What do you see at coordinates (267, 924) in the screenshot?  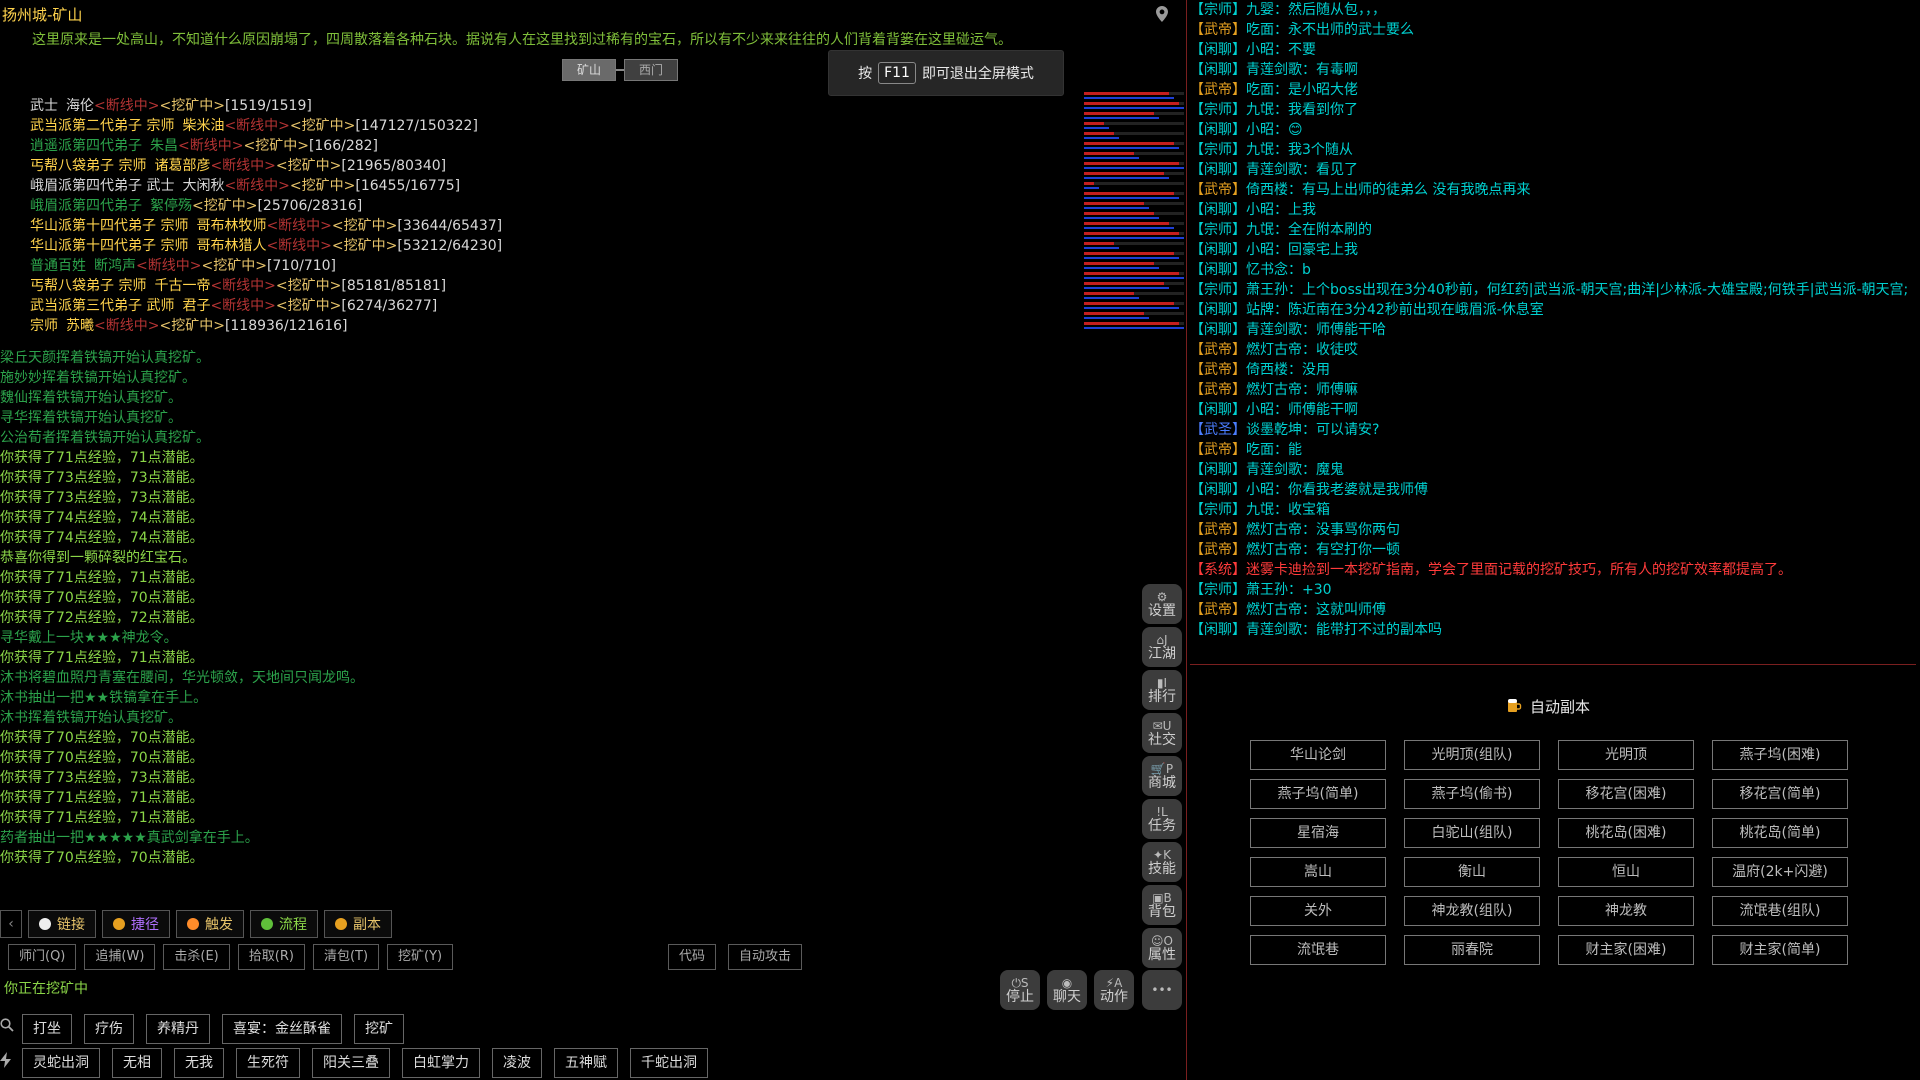 I see `tab-icon` at bounding box center [267, 924].